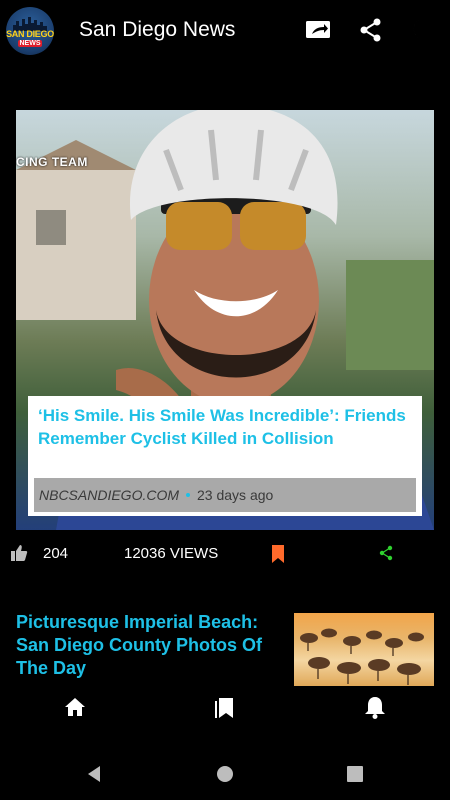 The width and height of the screenshot is (450, 800). Describe the element at coordinates (95, 774) in the screenshot. I see `back-icon` at that location.